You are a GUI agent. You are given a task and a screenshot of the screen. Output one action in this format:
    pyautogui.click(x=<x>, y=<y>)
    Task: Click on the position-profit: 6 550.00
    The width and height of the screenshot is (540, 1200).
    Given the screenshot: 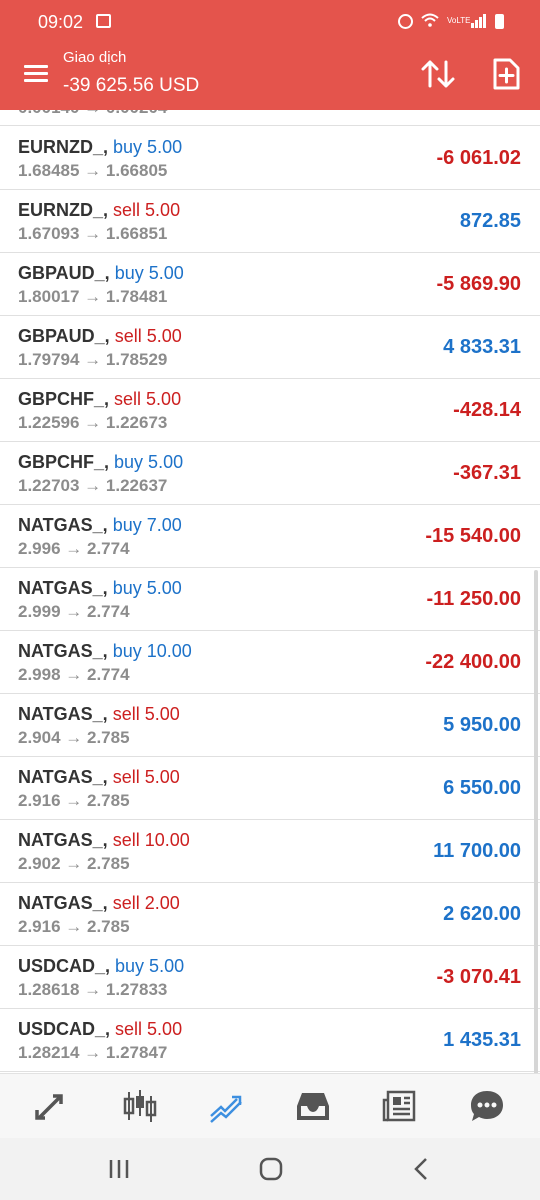 What is the action you would take?
    pyautogui.click(x=482, y=788)
    